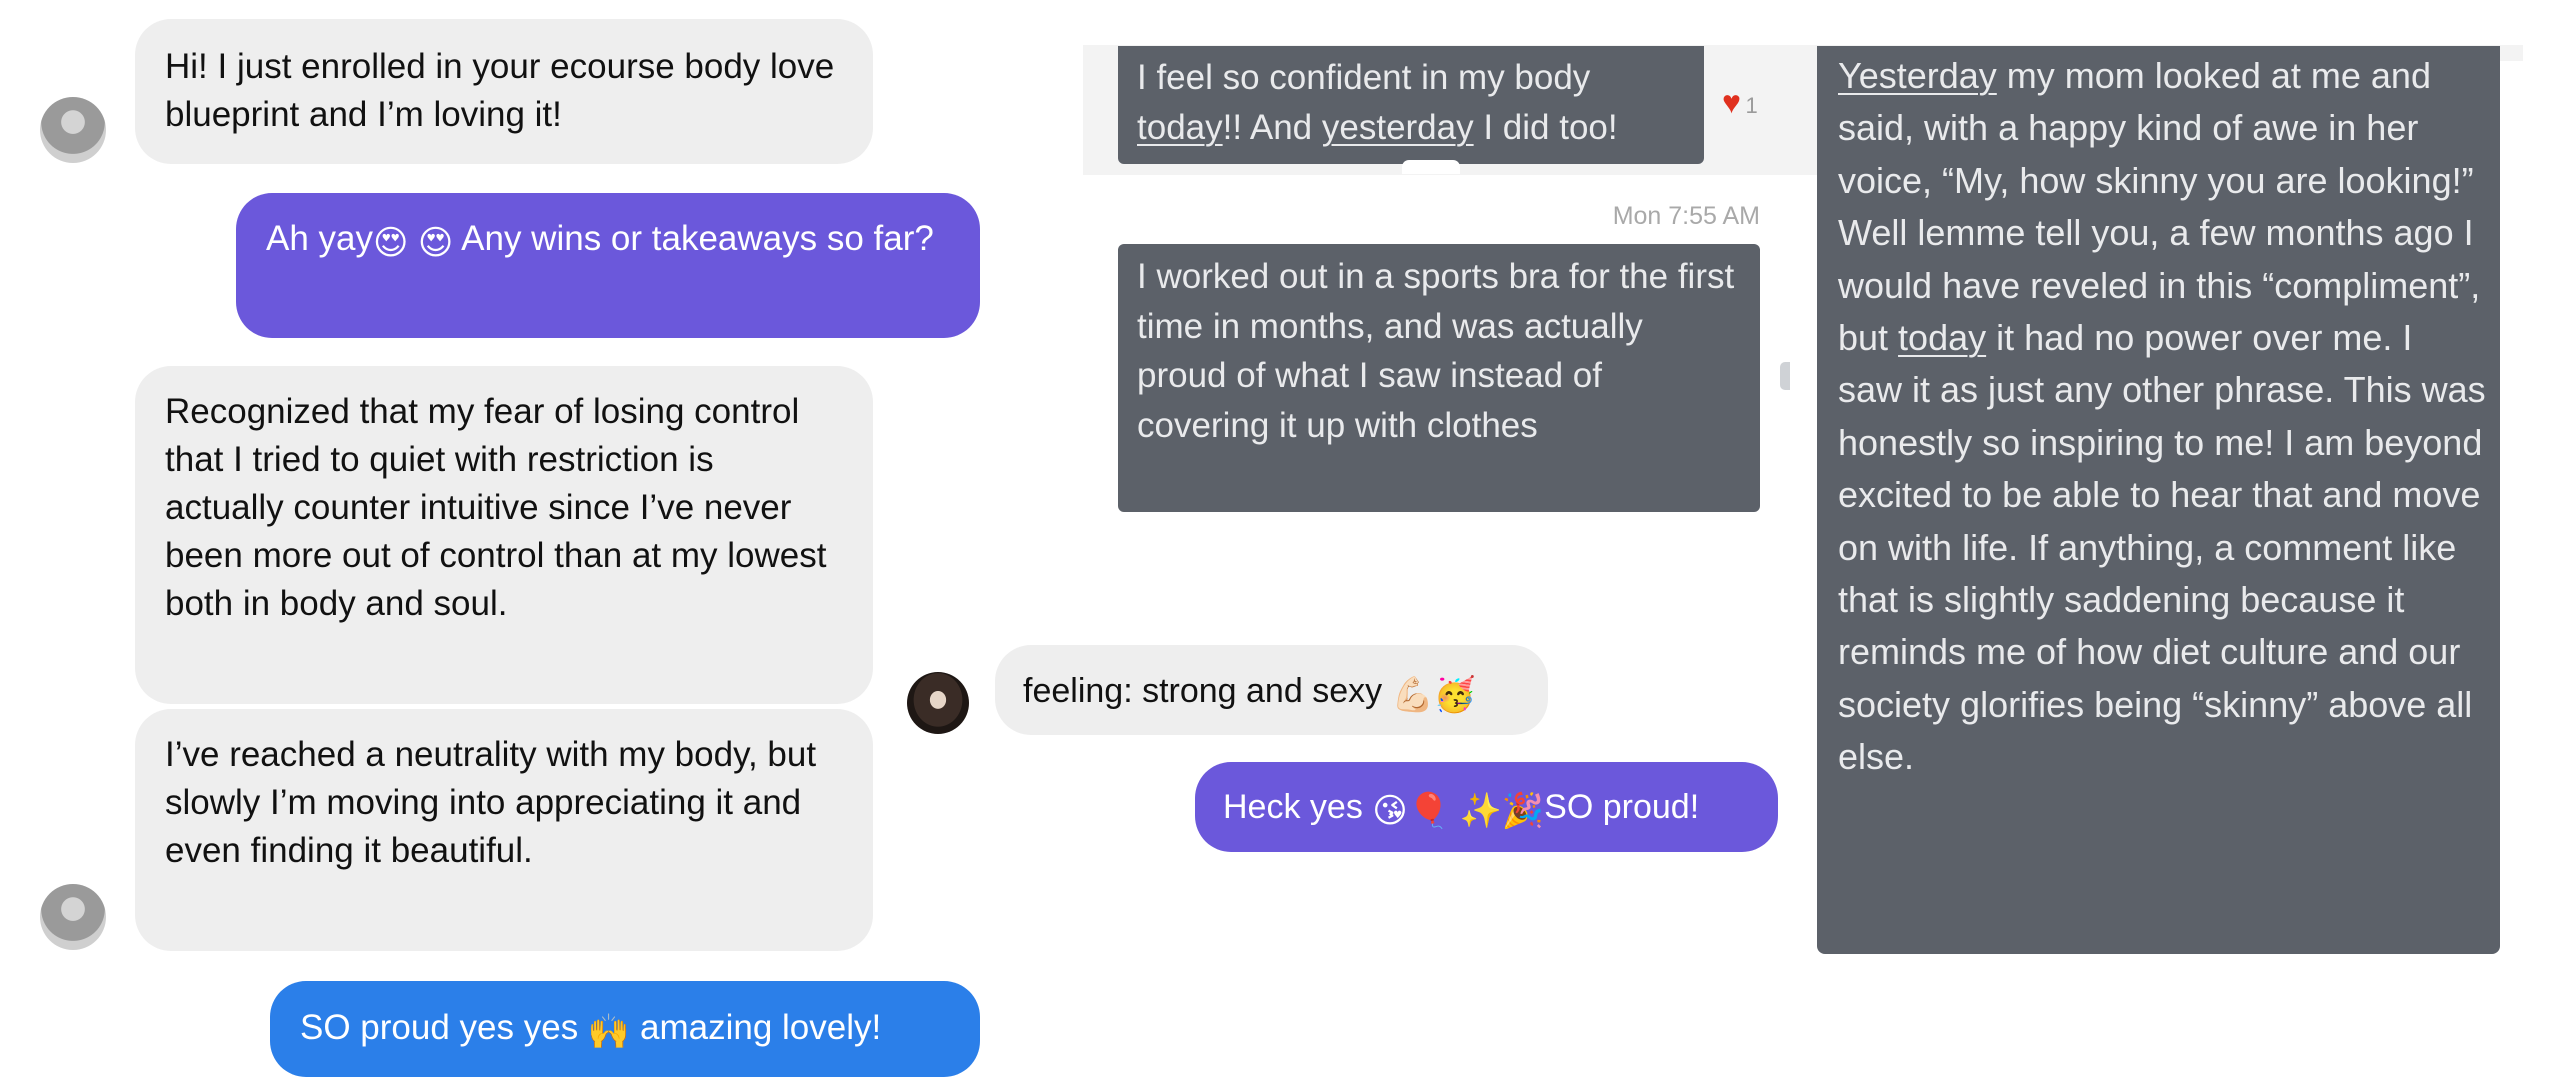  I want to click on message-text-line: I feel so confident in my body, so click(1364, 77).